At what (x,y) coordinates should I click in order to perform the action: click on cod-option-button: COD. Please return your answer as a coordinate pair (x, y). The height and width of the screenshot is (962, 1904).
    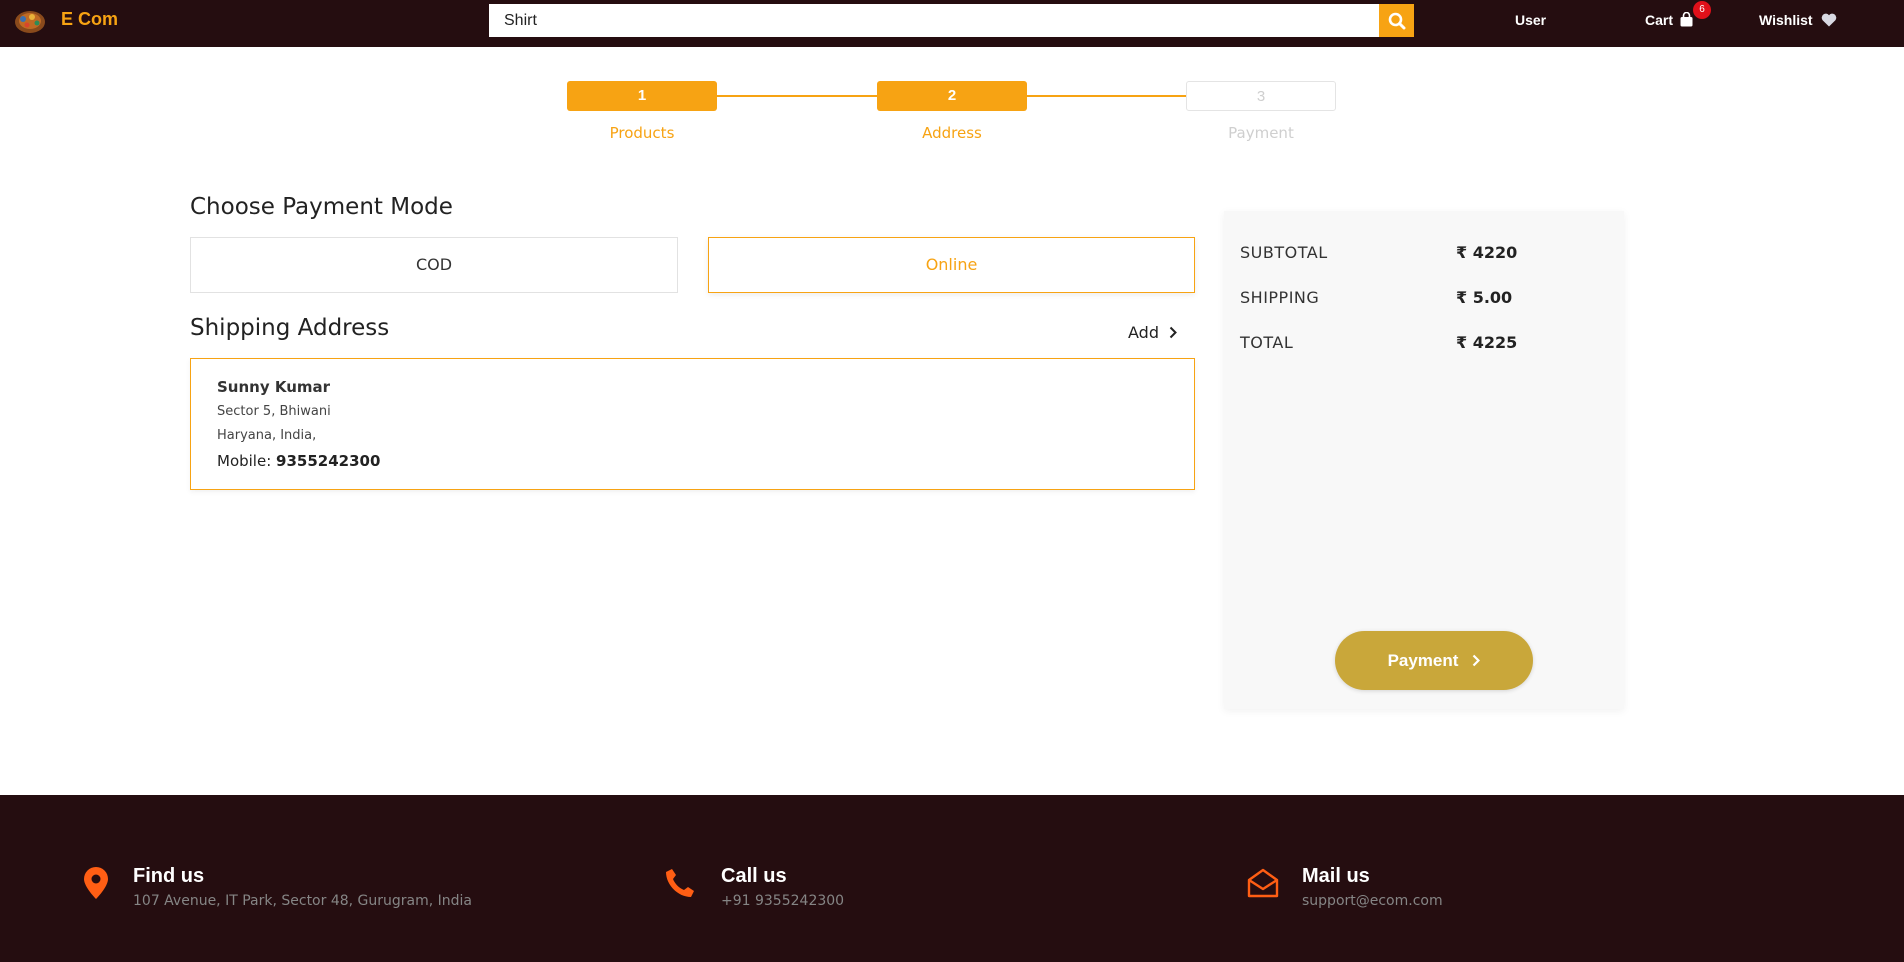
    Looking at the image, I should click on (434, 265).